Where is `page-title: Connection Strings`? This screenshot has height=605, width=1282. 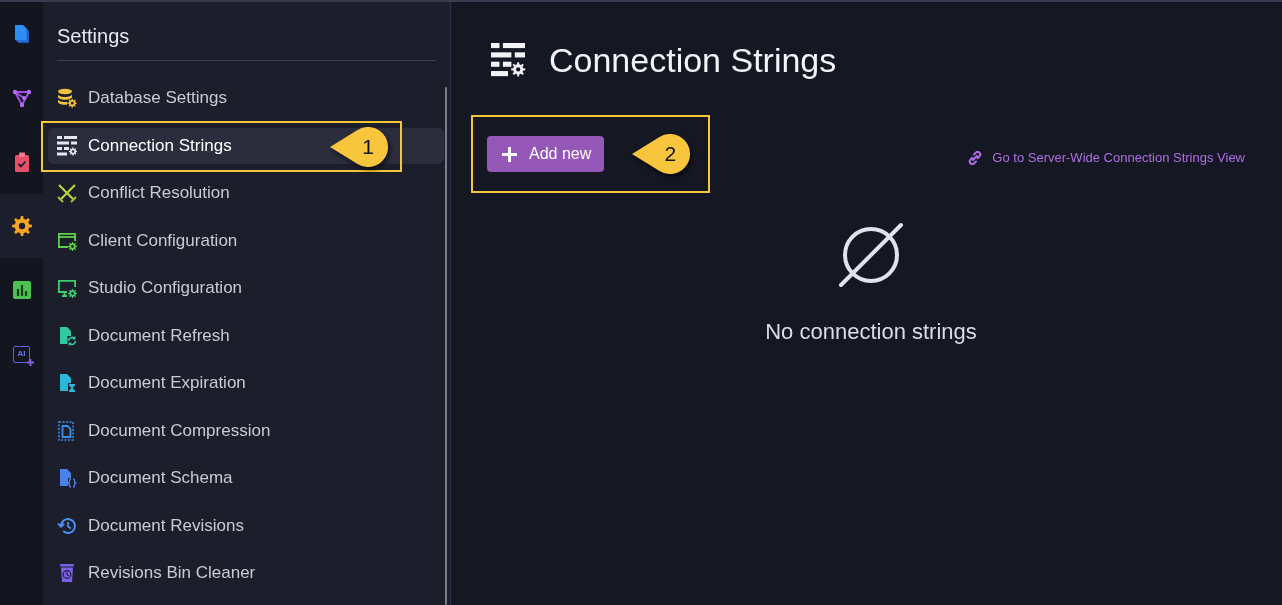 page-title: Connection Strings is located at coordinates (693, 60).